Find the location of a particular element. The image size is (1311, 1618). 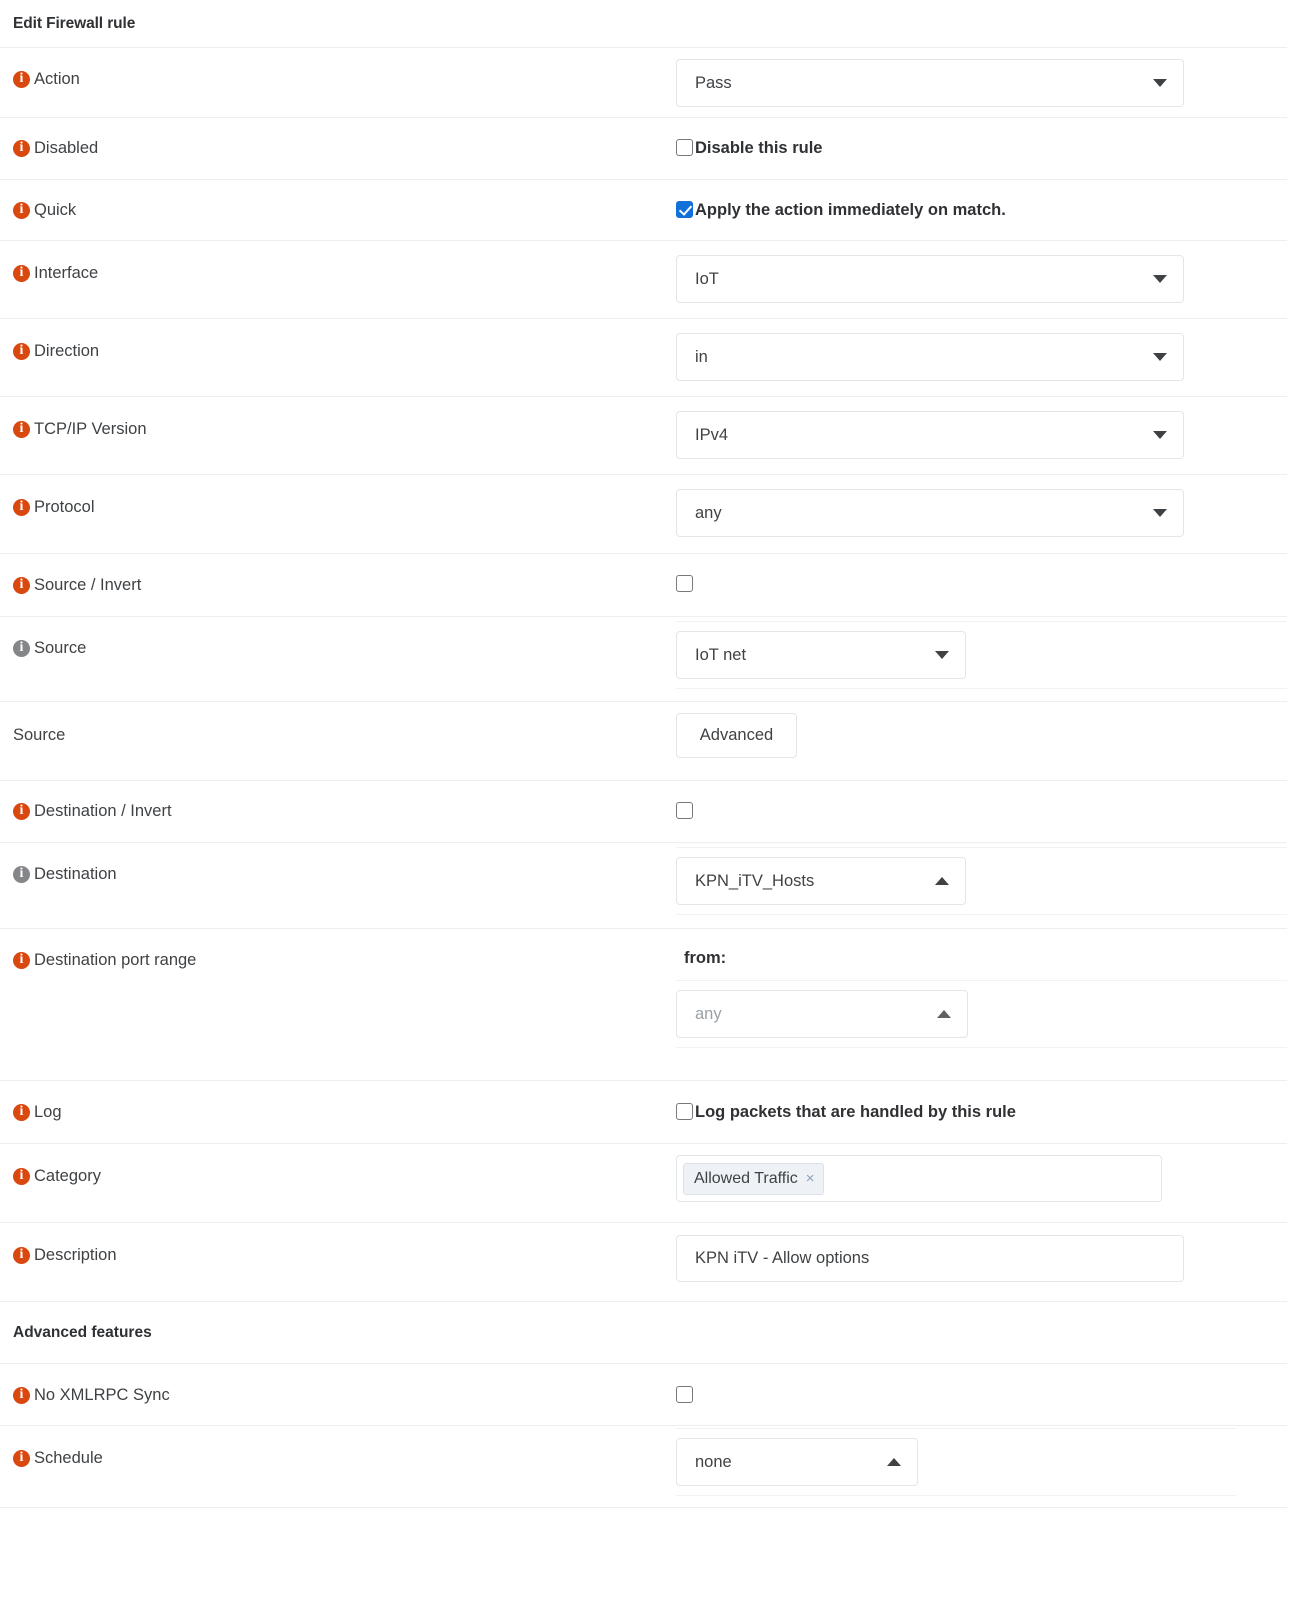

field-cell-quick: Apply the action immediately on match. is located at coordinates (981, 199).